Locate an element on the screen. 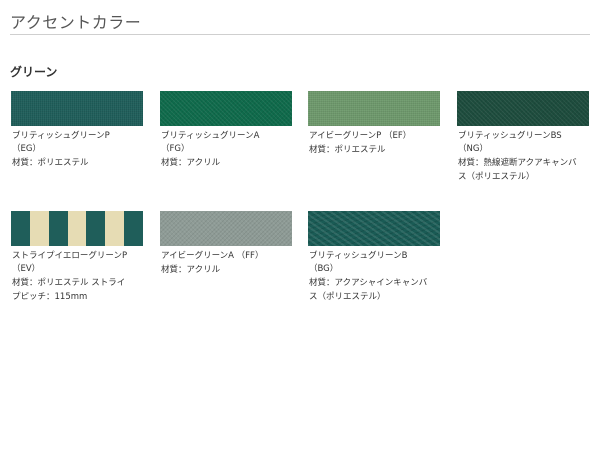 The image size is (600, 450). swatch-name: ブリティッシュグリーンBS （NG） is located at coordinates (510, 142).